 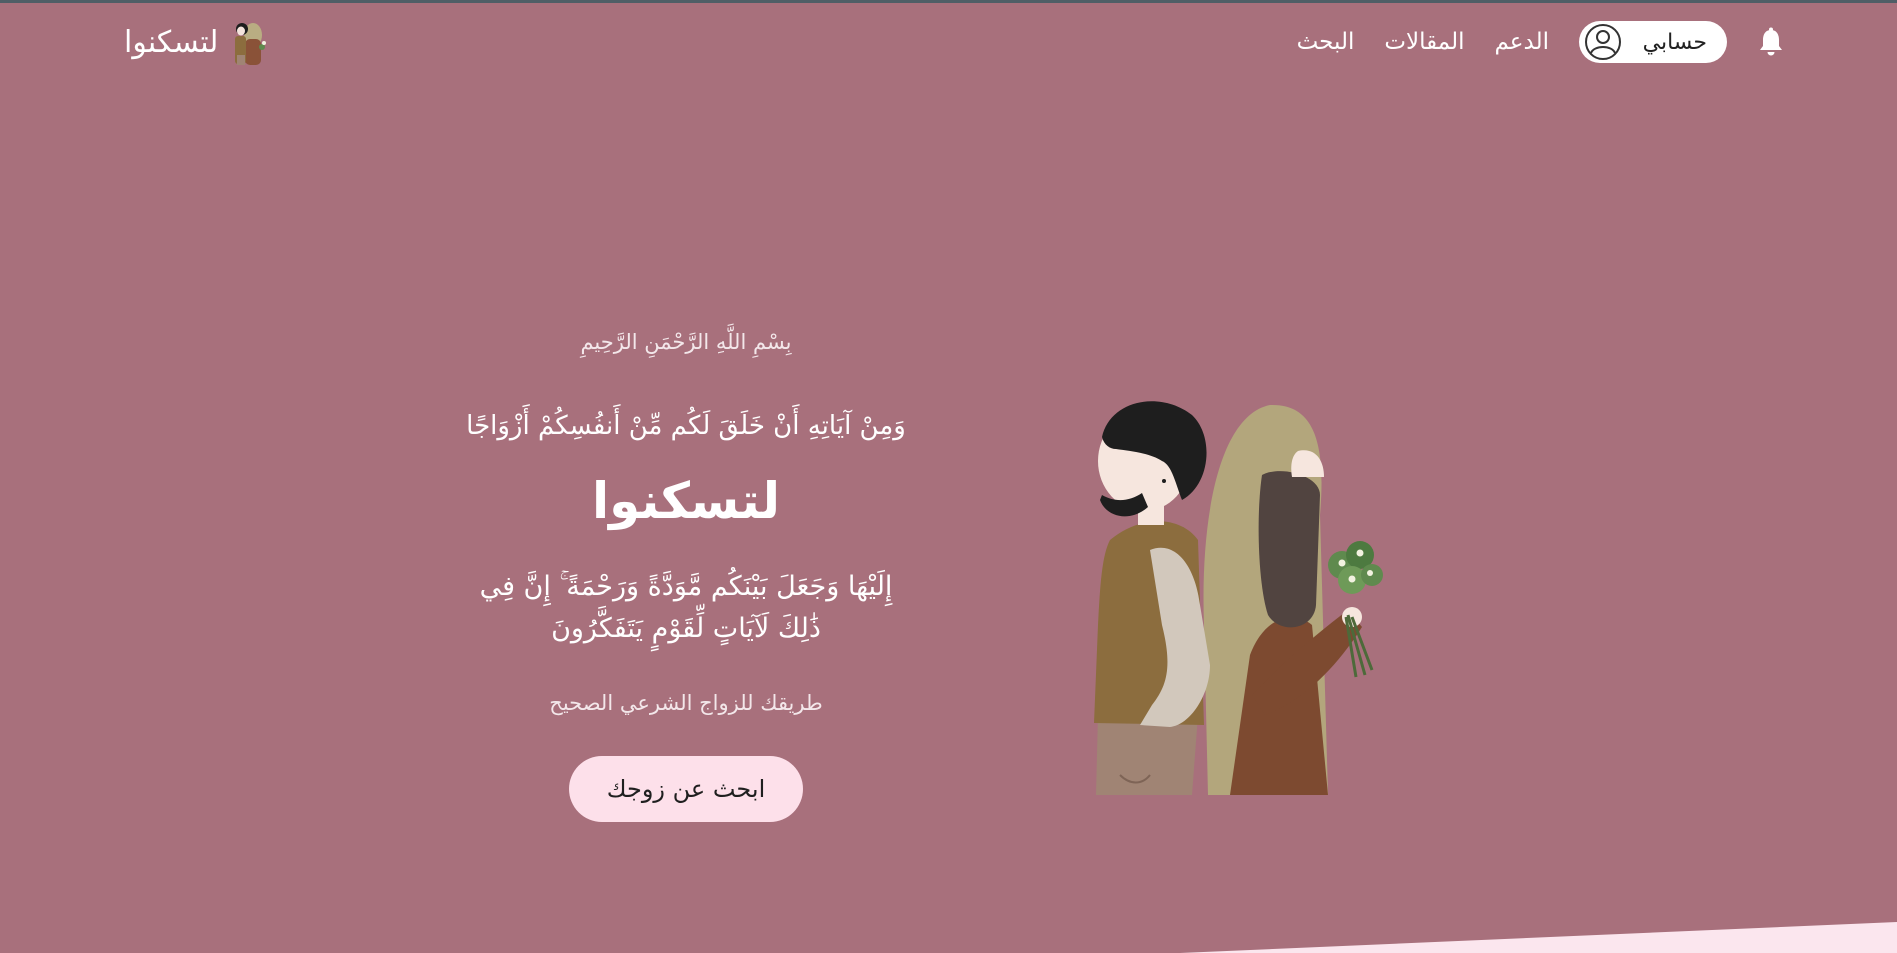 I want to click on tagline: طريقك للزواج الشرعي الصحيح, so click(x=686, y=703).